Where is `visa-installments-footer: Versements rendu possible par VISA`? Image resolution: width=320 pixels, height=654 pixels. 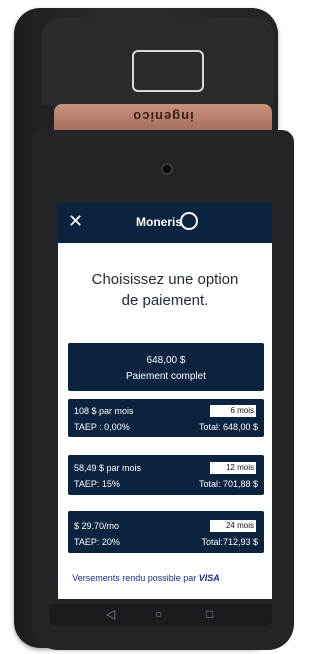 visa-installments-footer: Versements rendu possible par VISA is located at coordinates (146, 578).